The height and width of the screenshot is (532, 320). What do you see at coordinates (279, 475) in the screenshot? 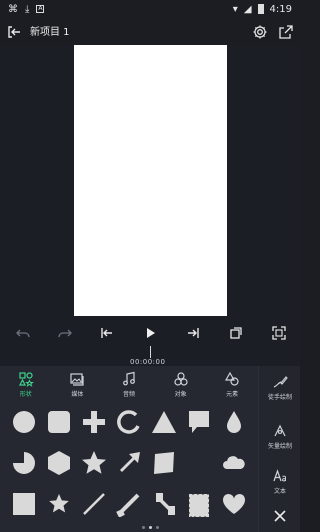
I see `text-icon` at bounding box center [279, 475].